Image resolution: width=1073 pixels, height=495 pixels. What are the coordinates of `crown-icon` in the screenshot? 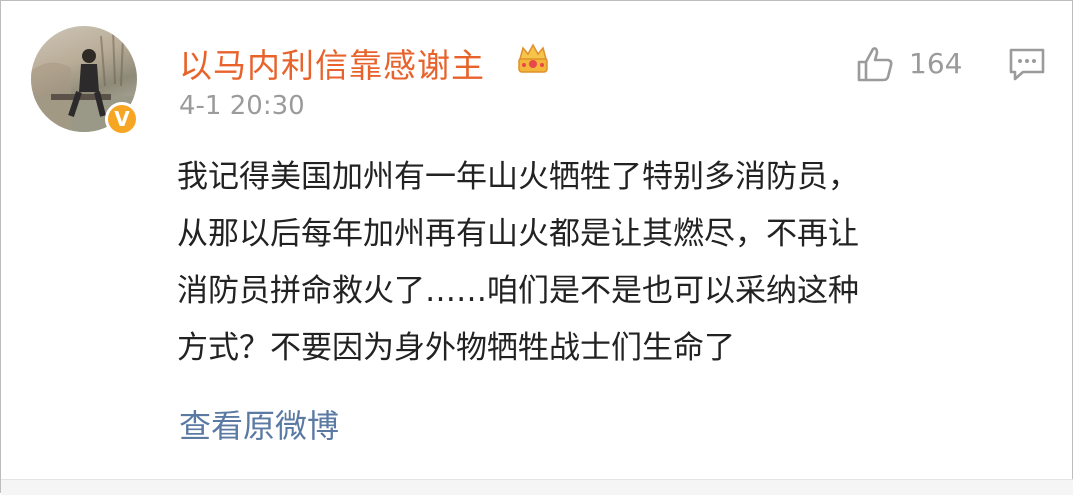 It's located at (533, 58).